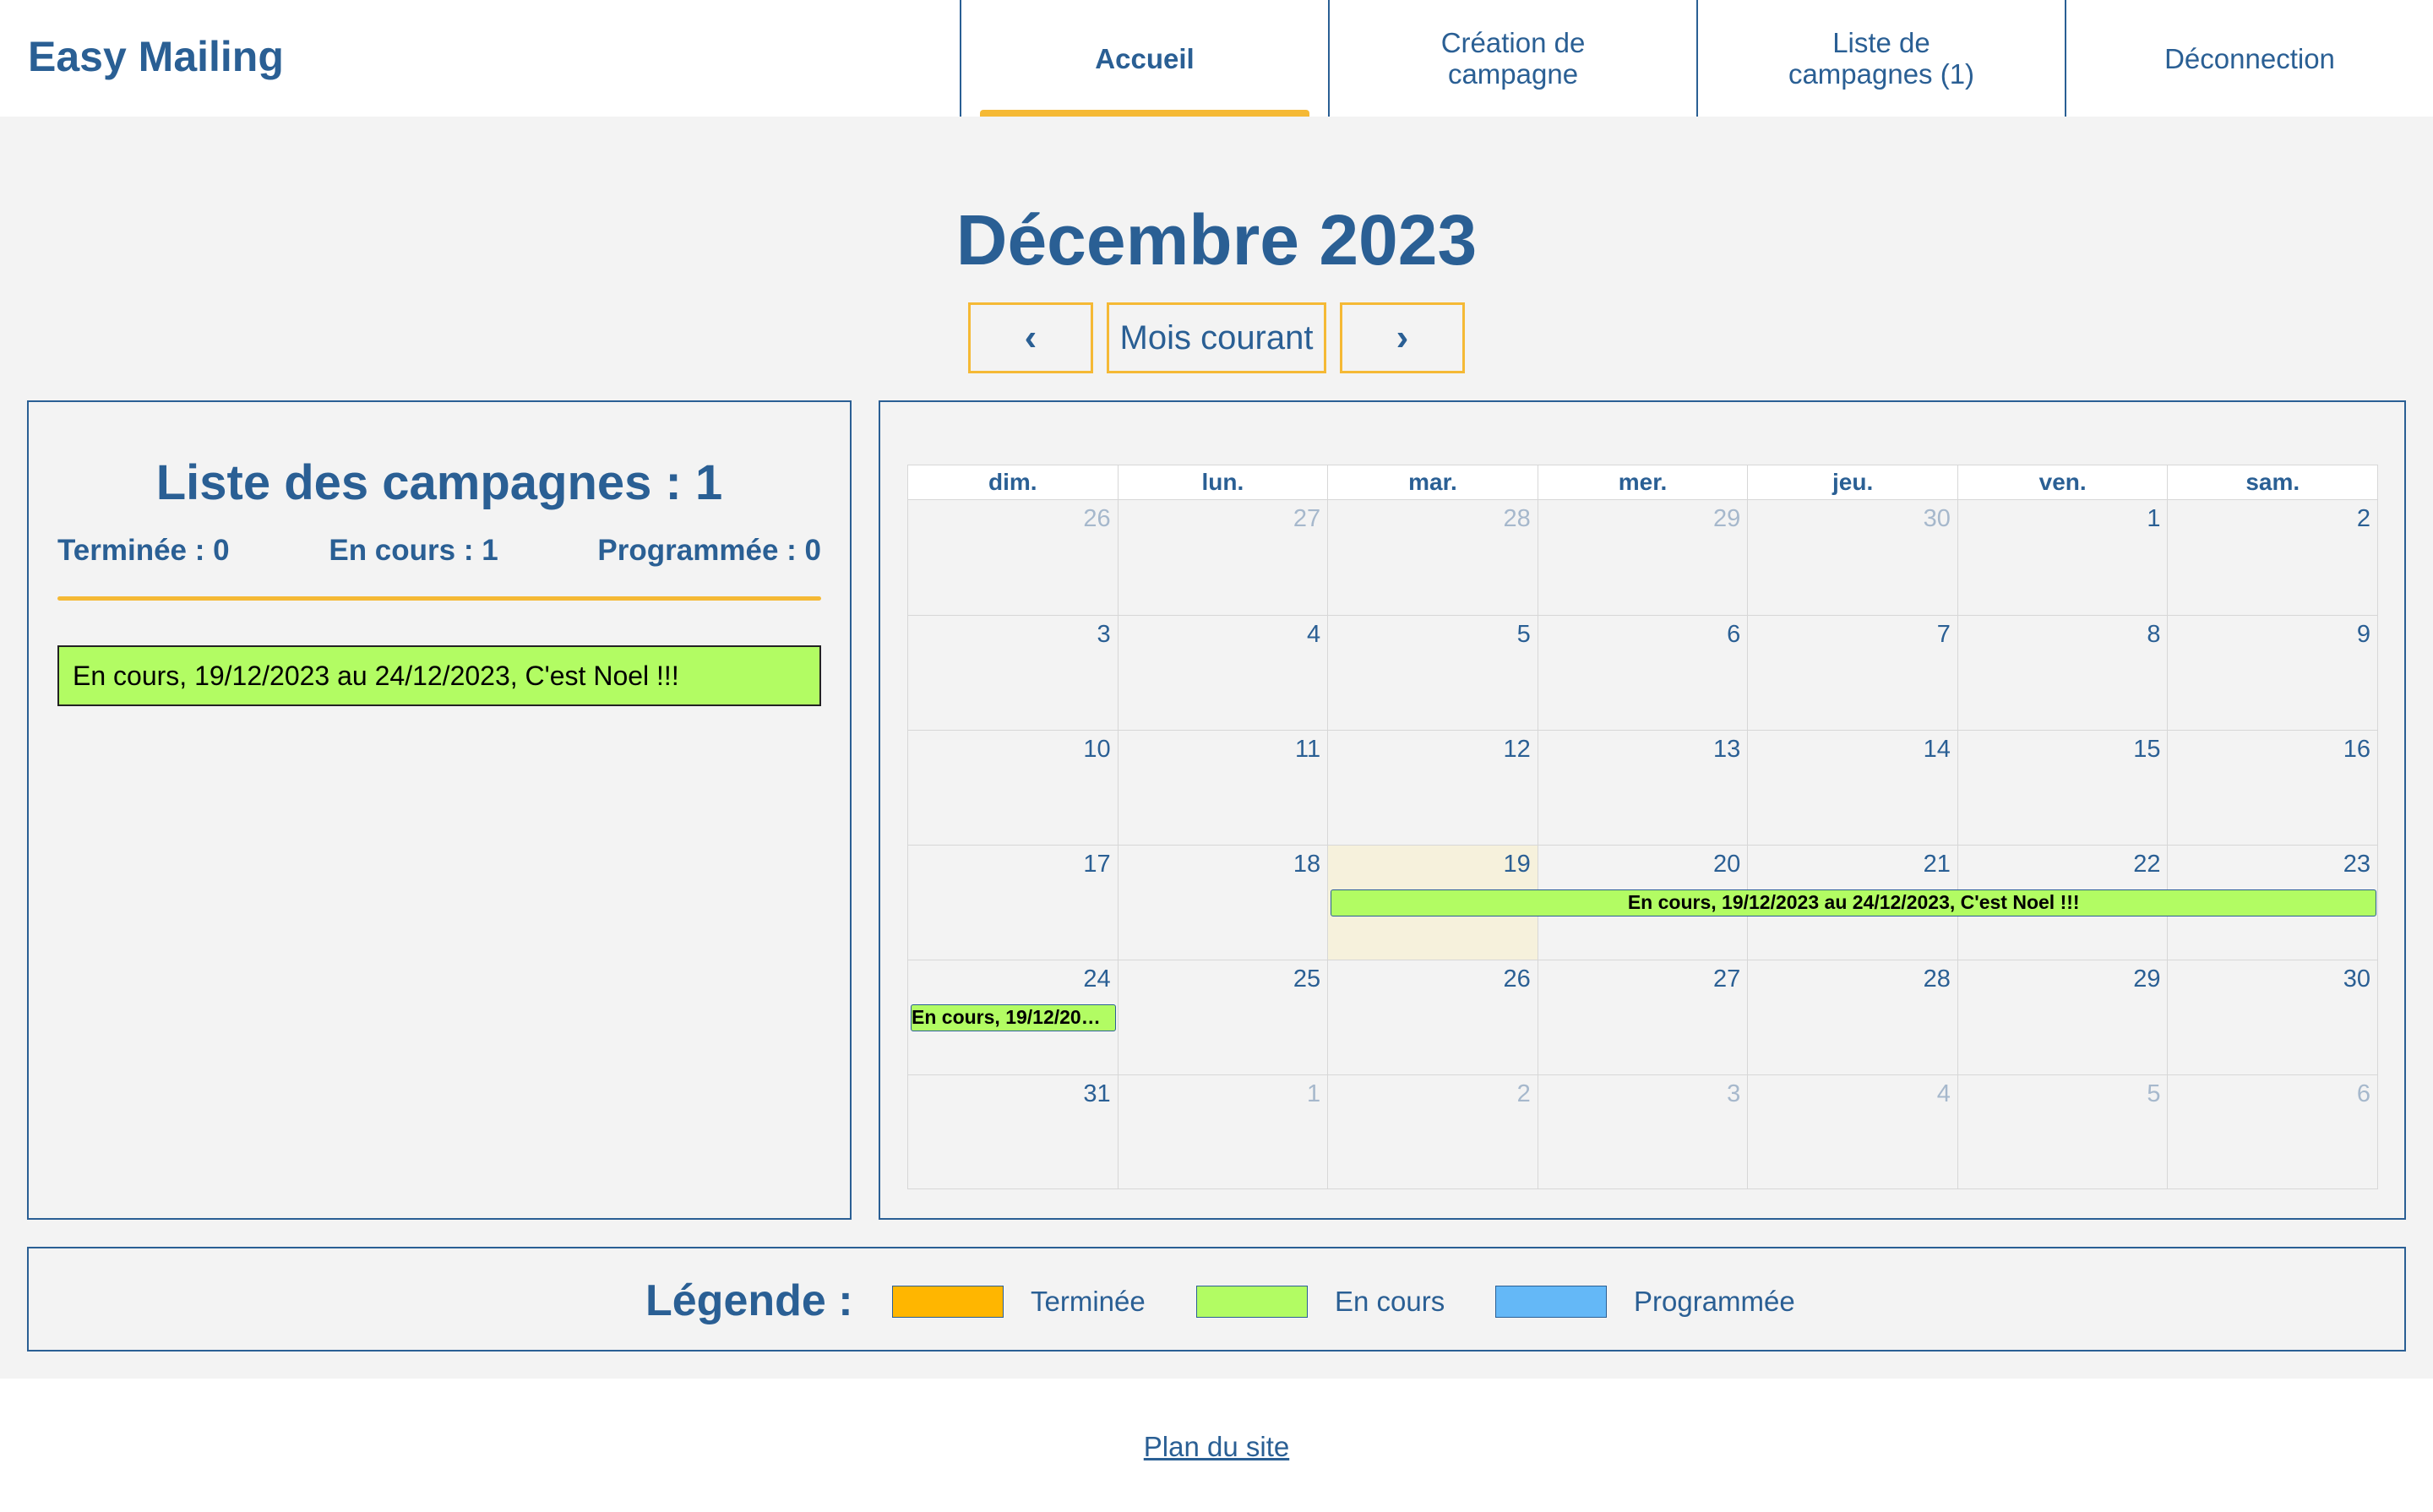 This screenshot has width=2433, height=1512. I want to click on calendar-day: 10, so click(1013, 788).